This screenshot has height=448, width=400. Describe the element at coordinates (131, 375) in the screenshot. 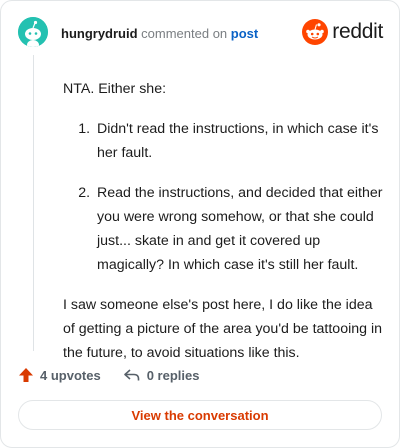

I see `reply-arrow-icon` at that location.